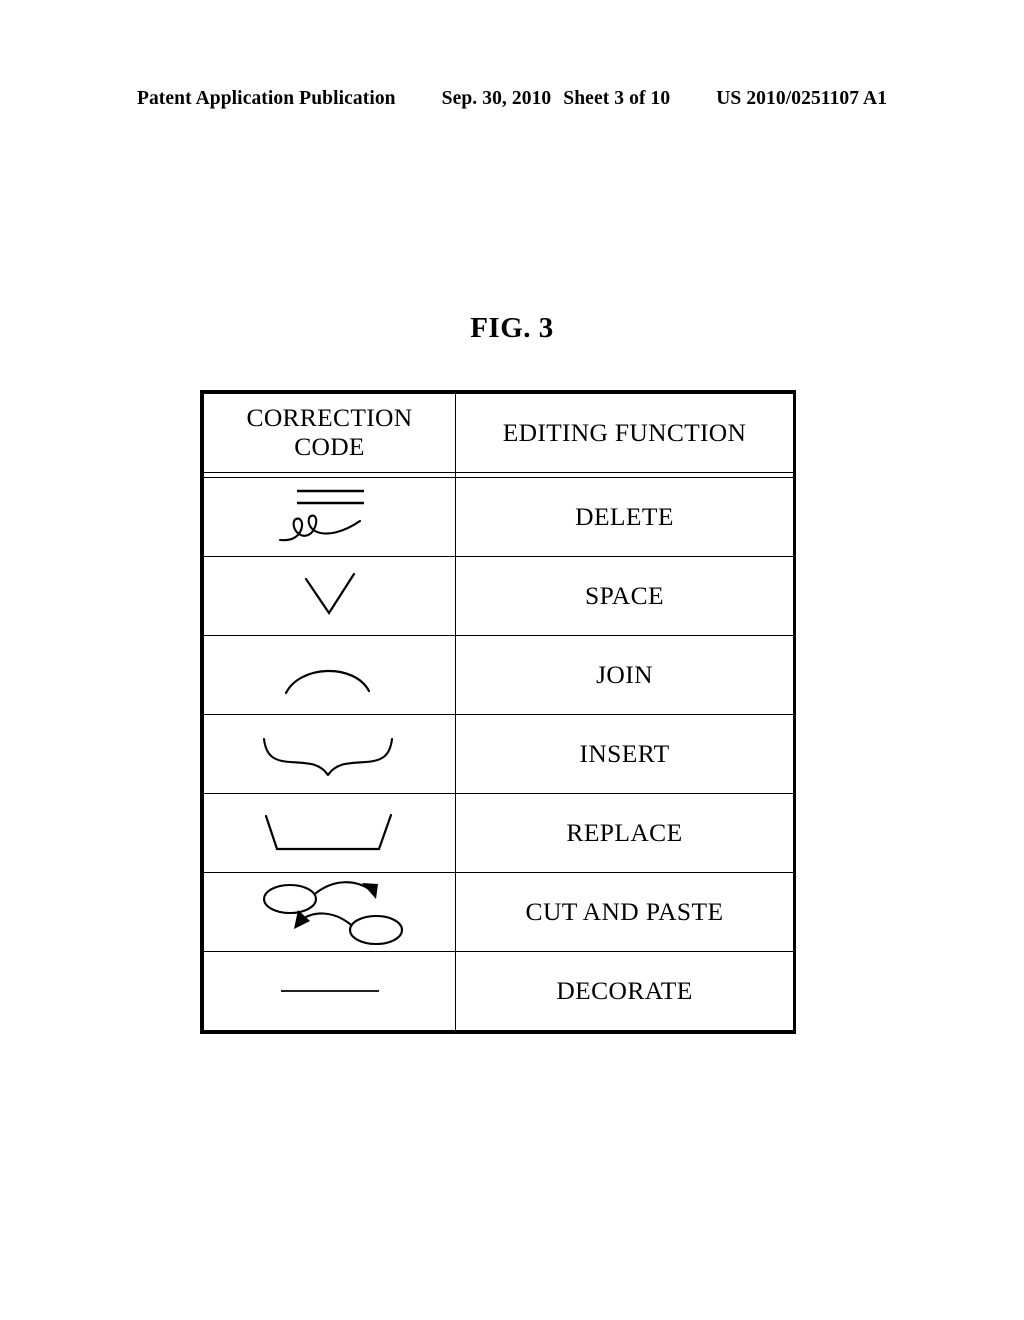 This screenshot has height=1320, width=1024. I want to click on function-cell-replace: REPLACE, so click(624, 833).